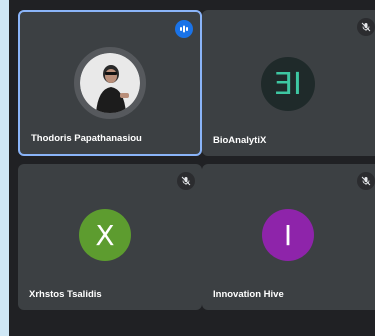  I want to click on participant-name: Xrhstos Tsalidis, so click(65, 294).